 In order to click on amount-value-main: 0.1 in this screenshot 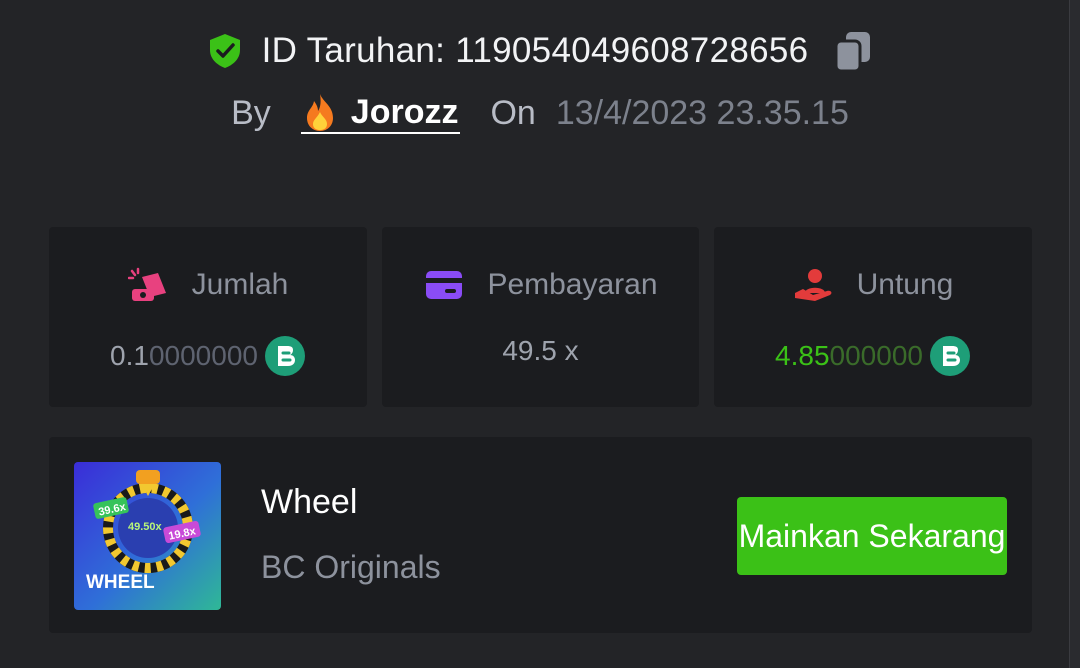, I will do `click(129, 355)`.